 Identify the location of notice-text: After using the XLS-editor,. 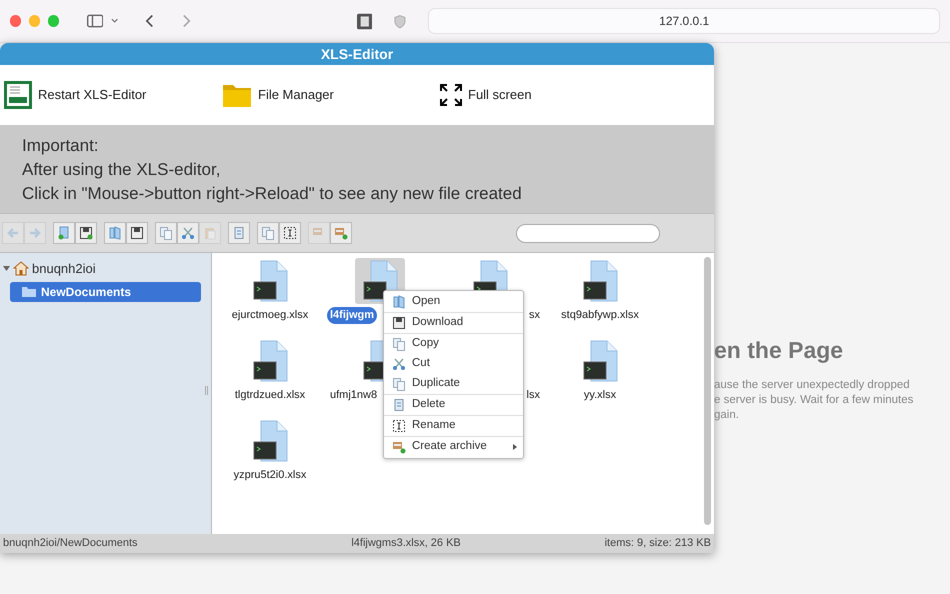
(122, 170).